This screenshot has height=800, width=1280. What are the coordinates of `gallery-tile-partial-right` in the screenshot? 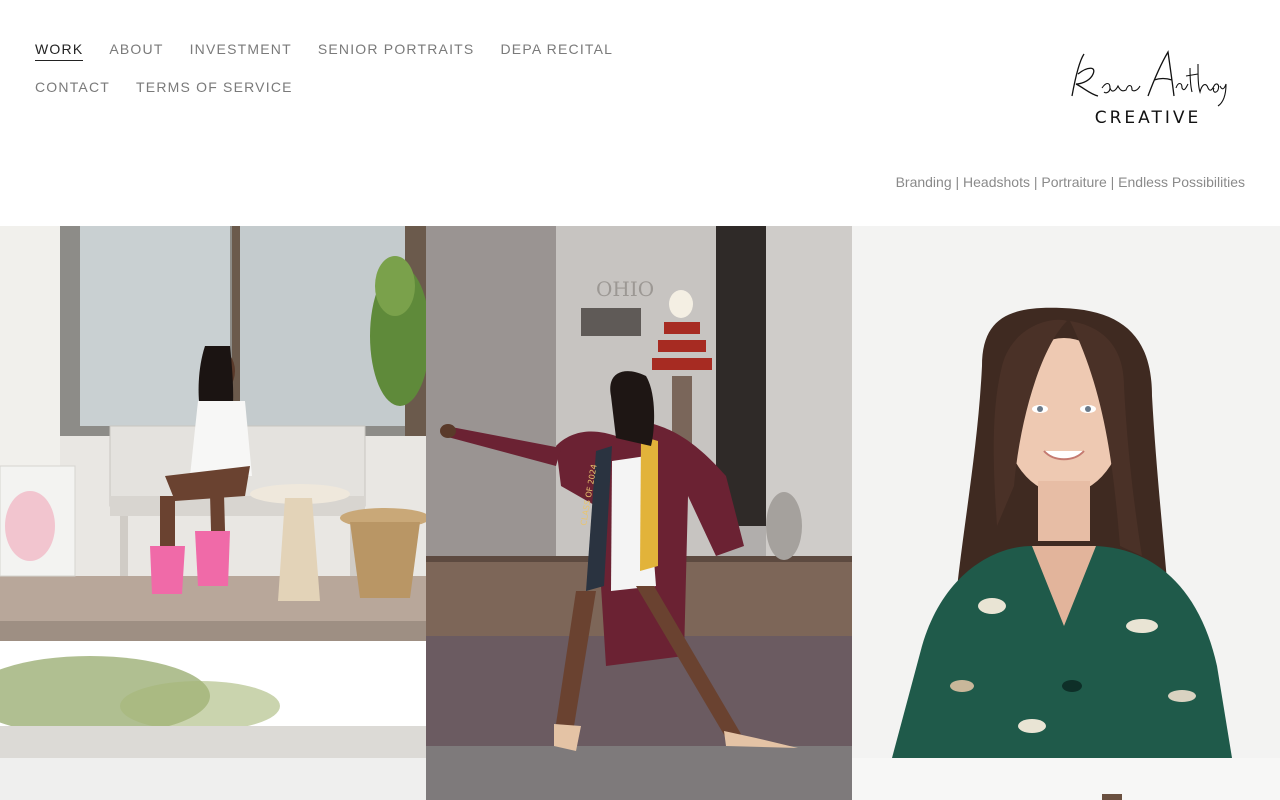 It's located at (1066, 779).